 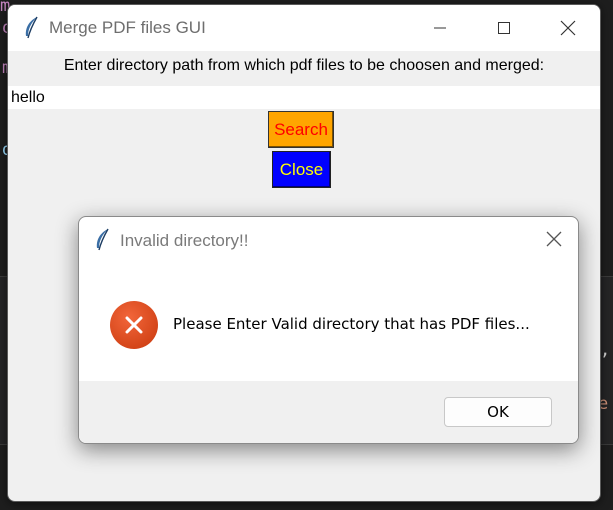 What do you see at coordinates (498, 412) in the screenshot?
I see `ok-button: OK` at bounding box center [498, 412].